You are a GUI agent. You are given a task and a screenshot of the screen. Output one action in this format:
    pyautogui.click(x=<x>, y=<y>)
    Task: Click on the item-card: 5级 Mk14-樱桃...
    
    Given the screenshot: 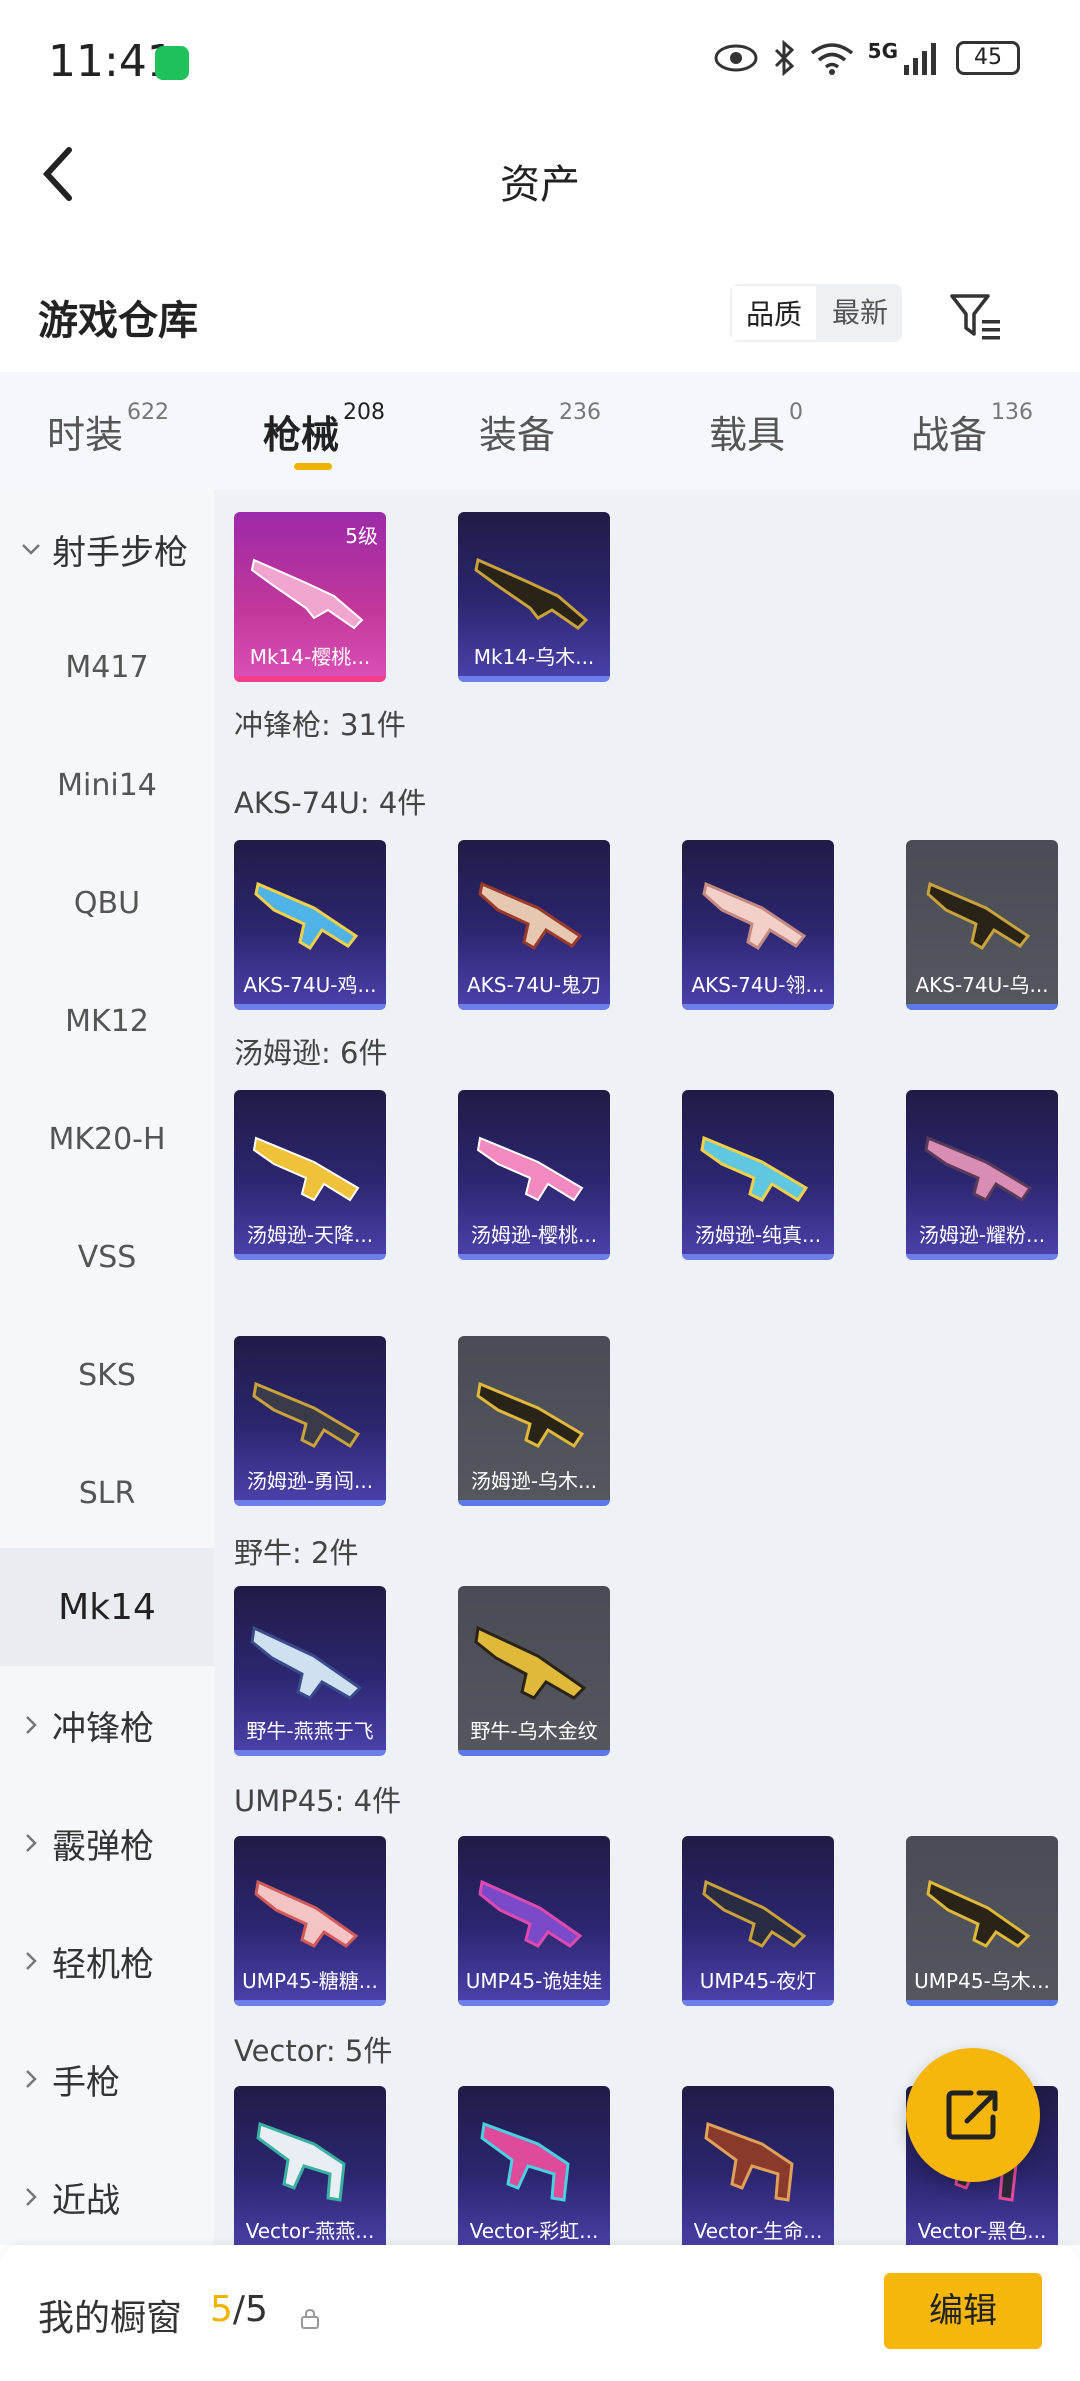 What is the action you would take?
    pyautogui.click(x=310, y=597)
    